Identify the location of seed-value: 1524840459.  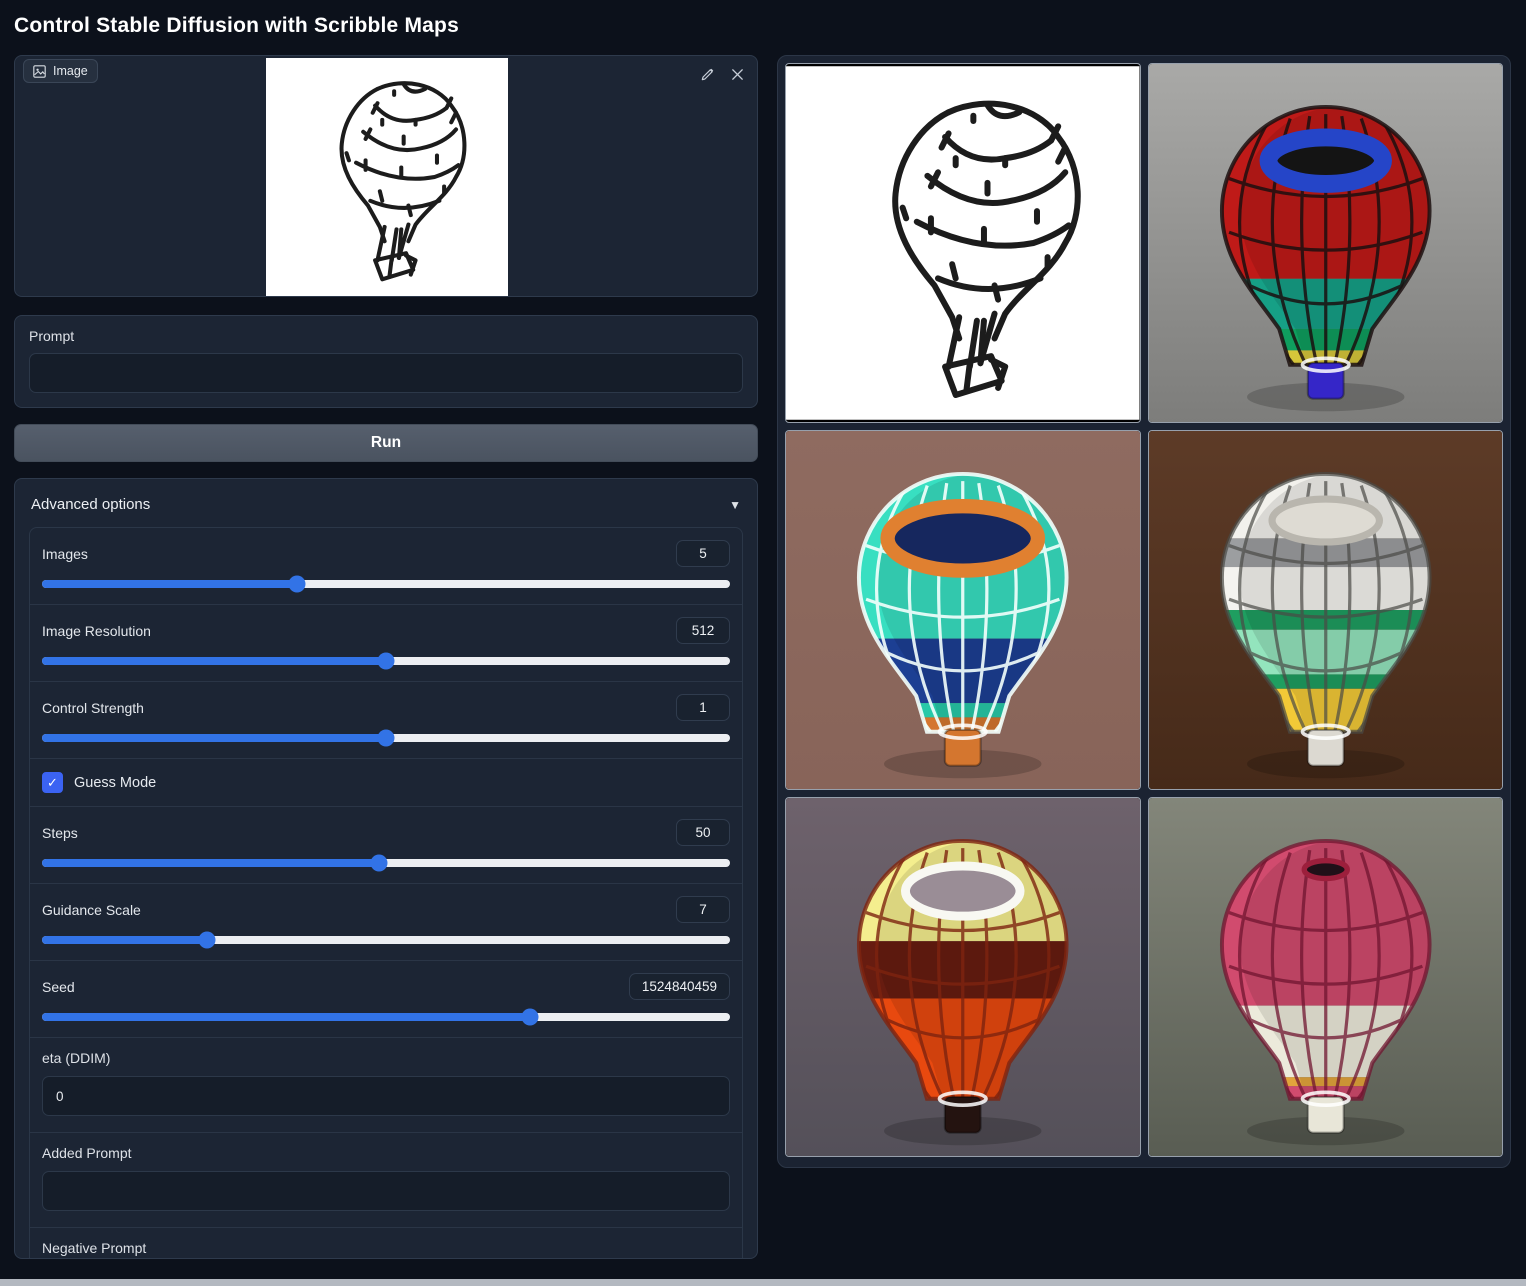
(679, 986).